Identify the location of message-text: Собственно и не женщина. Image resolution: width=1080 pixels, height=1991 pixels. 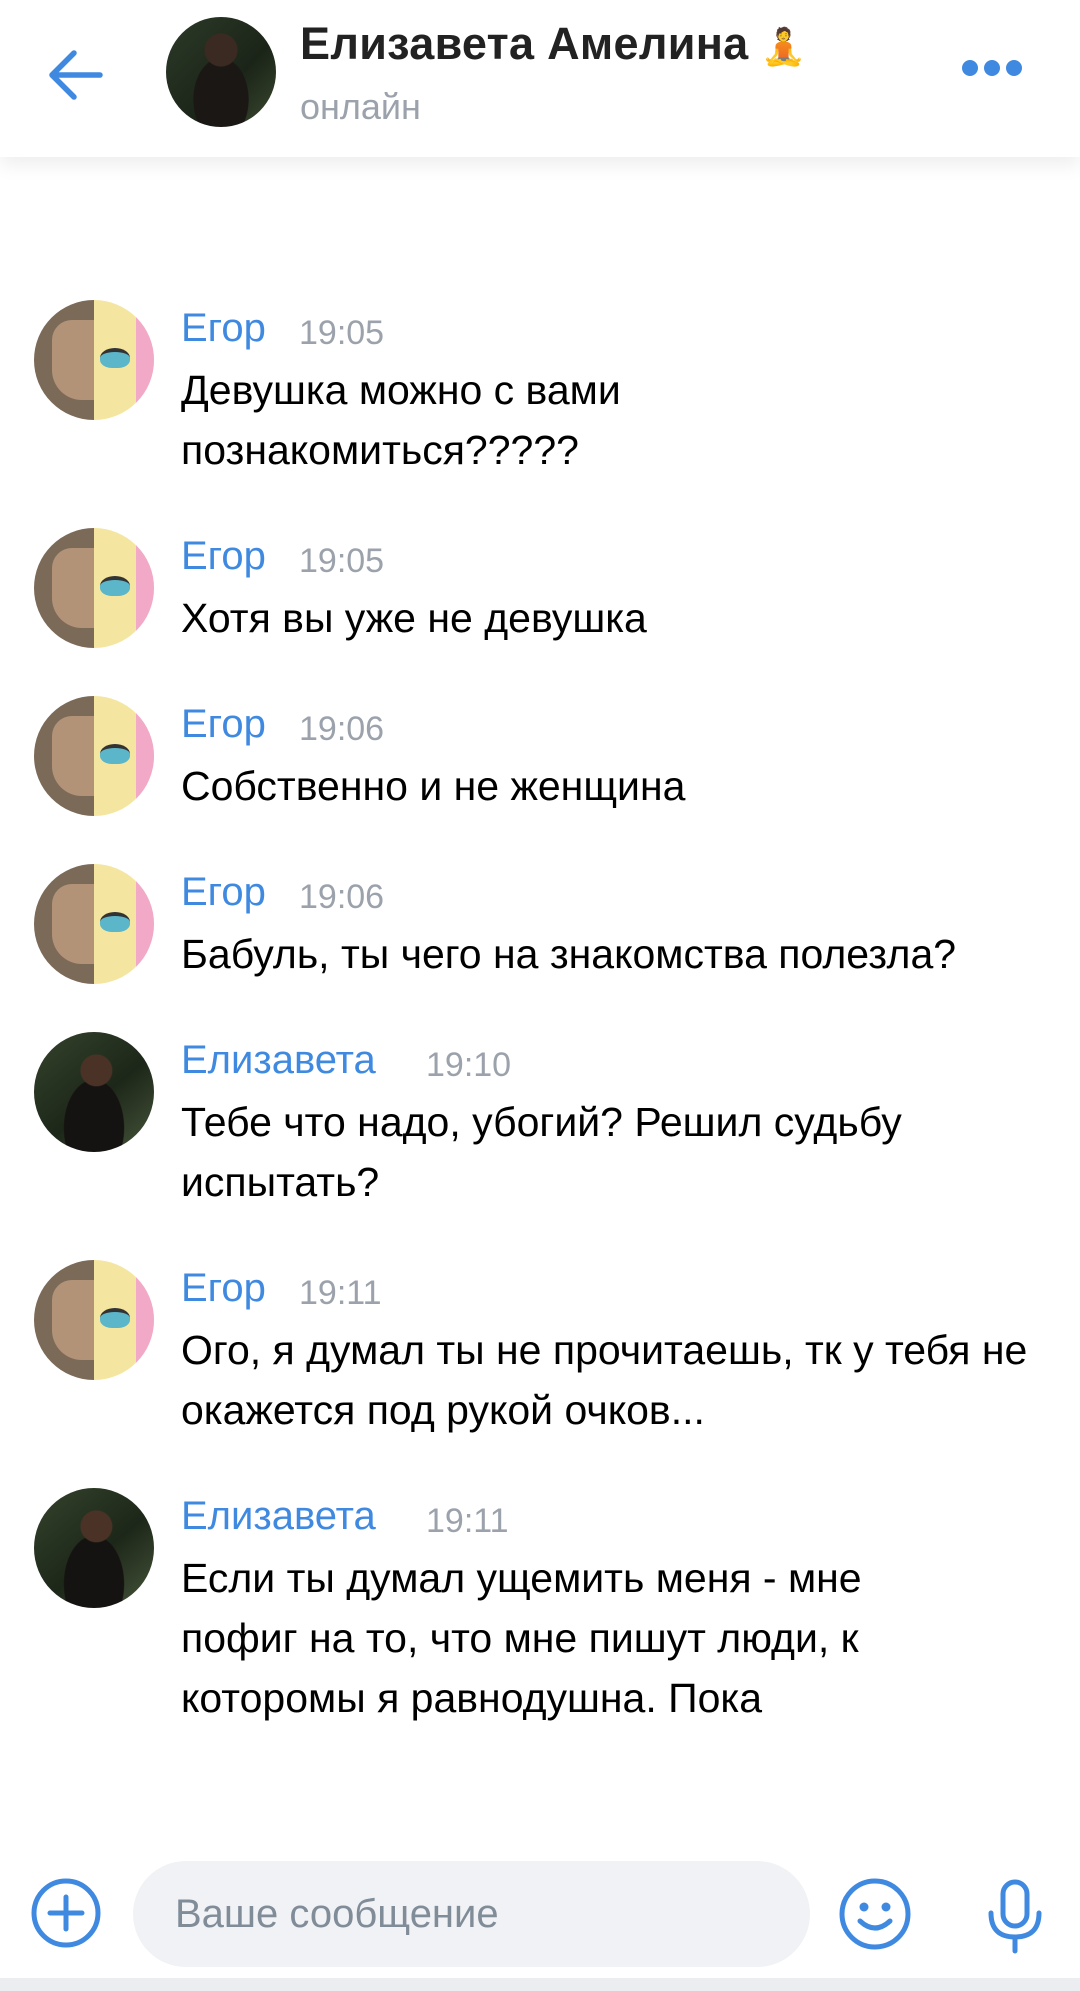
(433, 786).